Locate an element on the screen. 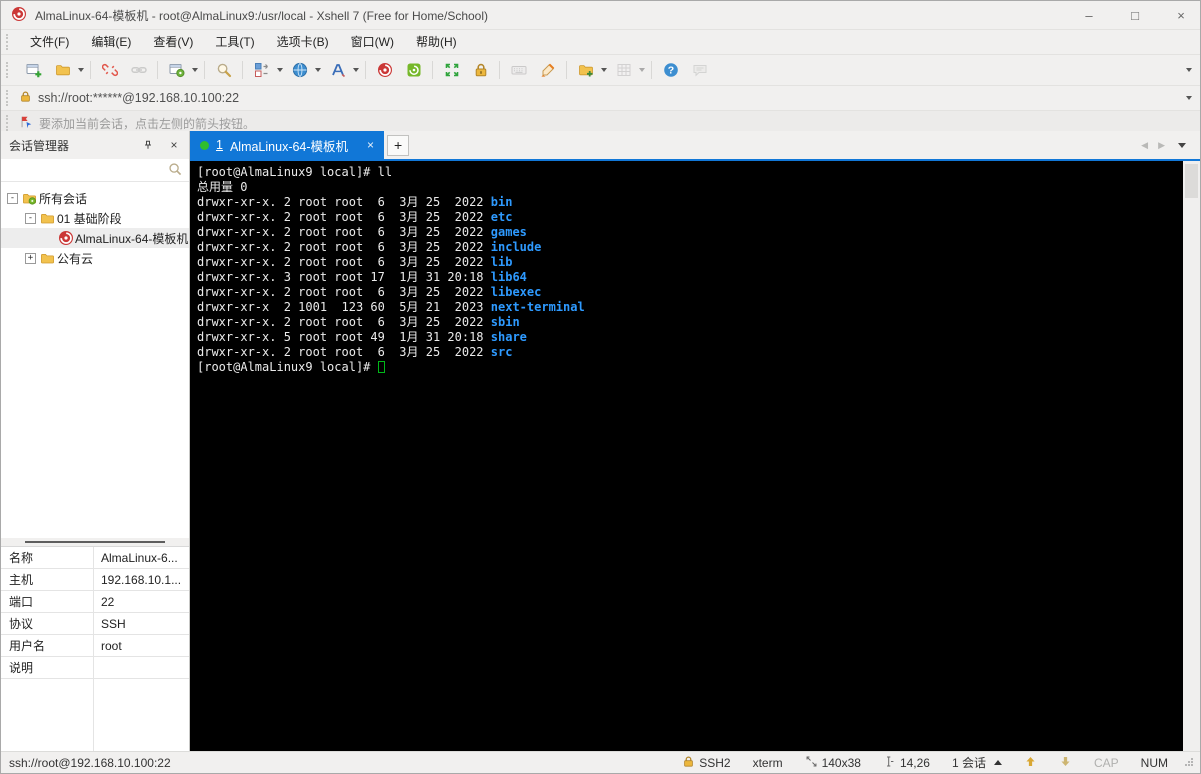 The image size is (1201, 774). tree-item-label: AlmaLinux-64-模板机 is located at coordinates (132, 238).